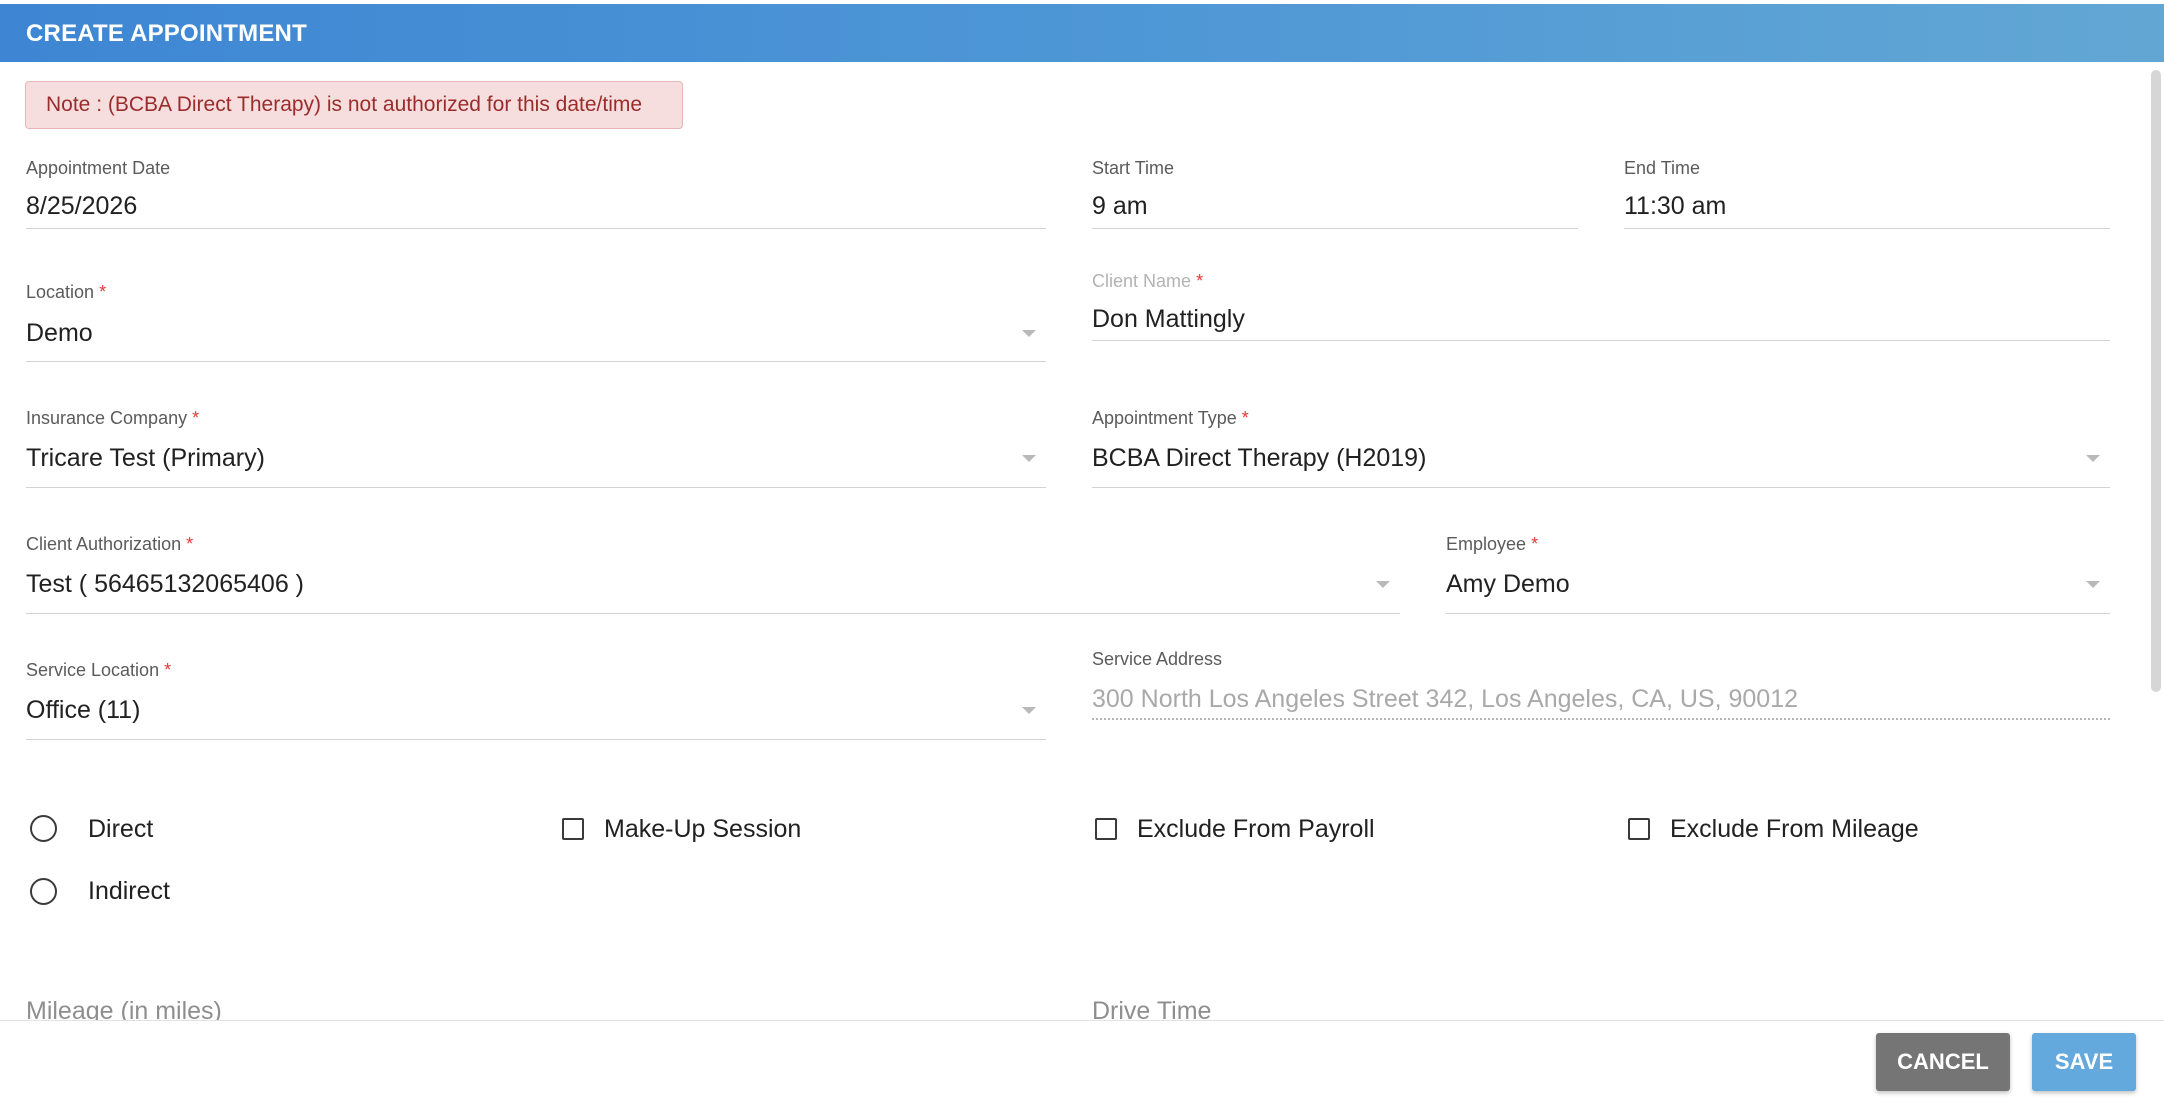  I want to click on start-time-label: Start Time, so click(1133, 168).